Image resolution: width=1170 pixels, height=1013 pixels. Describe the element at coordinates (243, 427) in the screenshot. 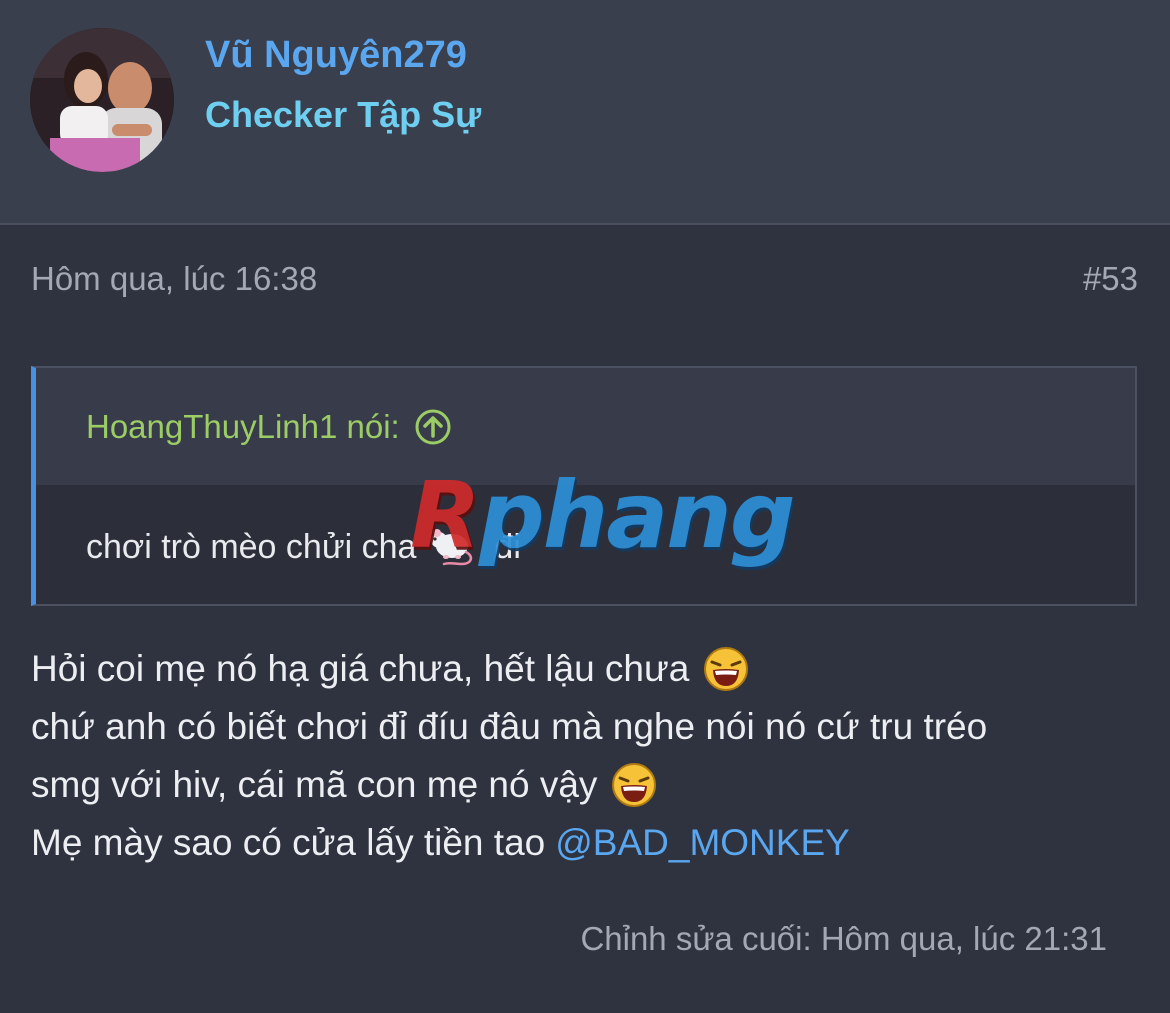

I see `quote-author: HoangThuyLinh1 nói:` at that location.